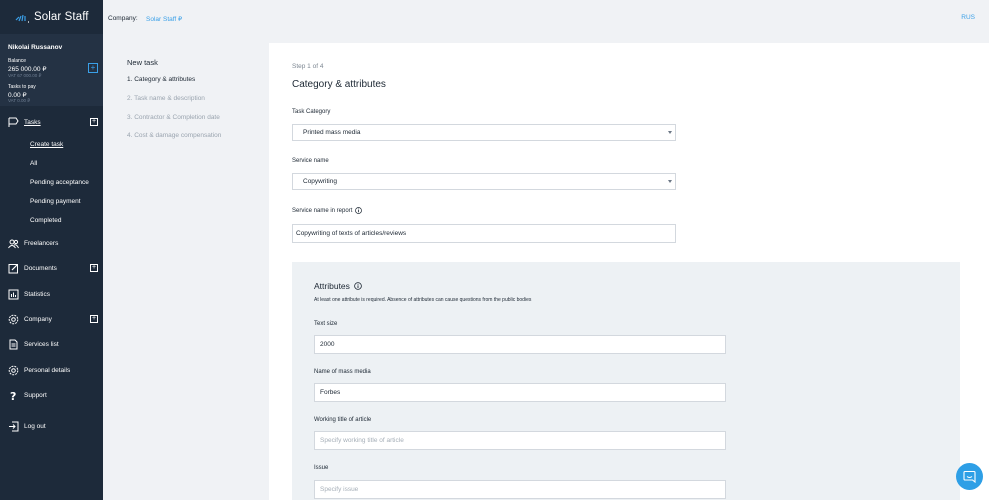 This screenshot has width=989, height=500. What do you see at coordinates (13, 319) in the screenshot?
I see `company-gear-icon` at bounding box center [13, 319].